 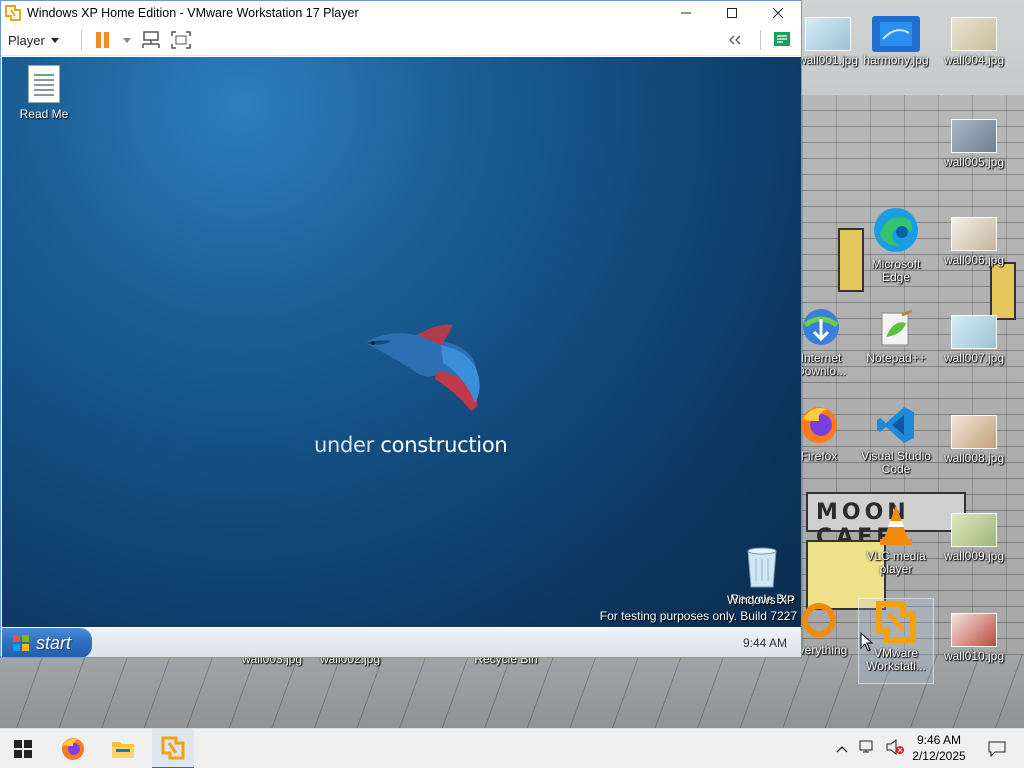 I want to click on desktop-icon-label: Edge, so click(x=896, y=277).